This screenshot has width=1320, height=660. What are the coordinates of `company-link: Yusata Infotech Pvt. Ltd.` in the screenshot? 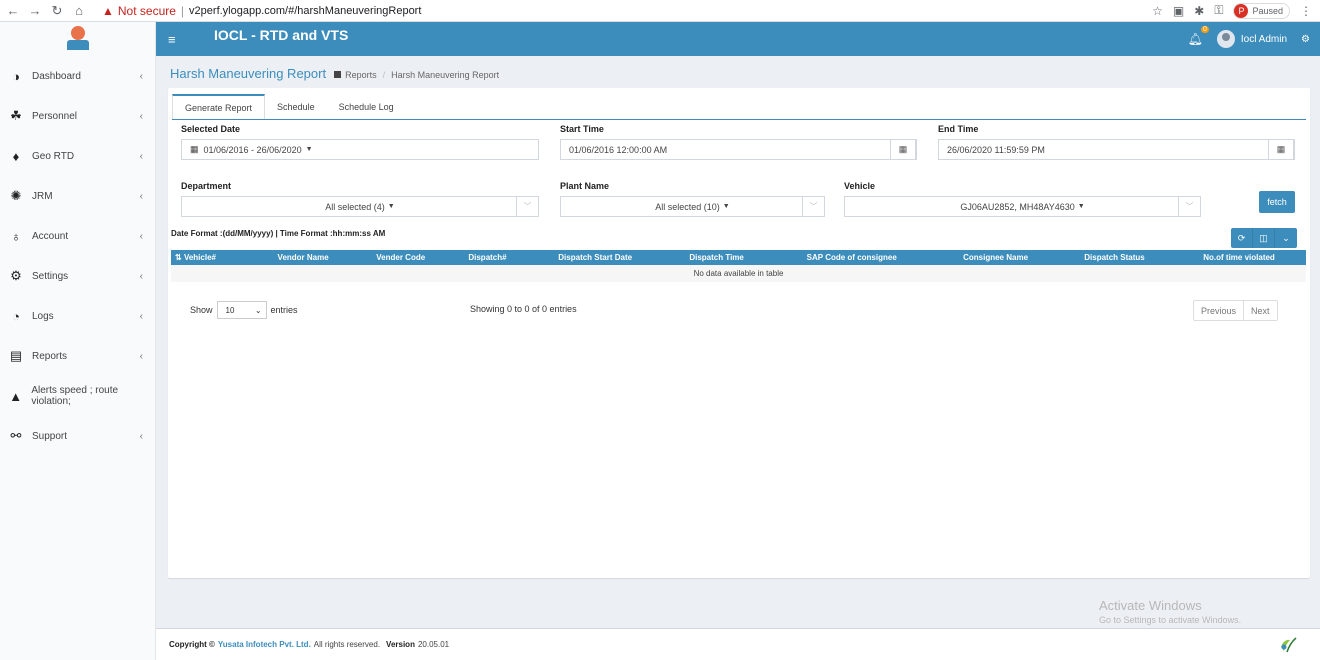 It's located at (264, 644).